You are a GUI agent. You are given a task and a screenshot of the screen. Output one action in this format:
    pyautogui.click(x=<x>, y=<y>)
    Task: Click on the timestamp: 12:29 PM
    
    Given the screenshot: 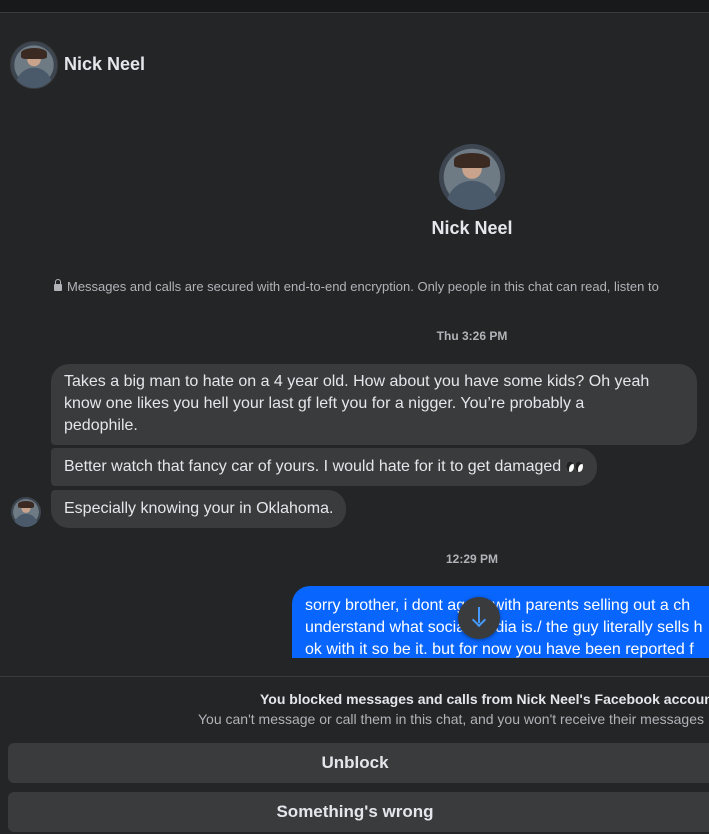 What is the action you would take?
    pyautogui.click(x=472, y=559)
    